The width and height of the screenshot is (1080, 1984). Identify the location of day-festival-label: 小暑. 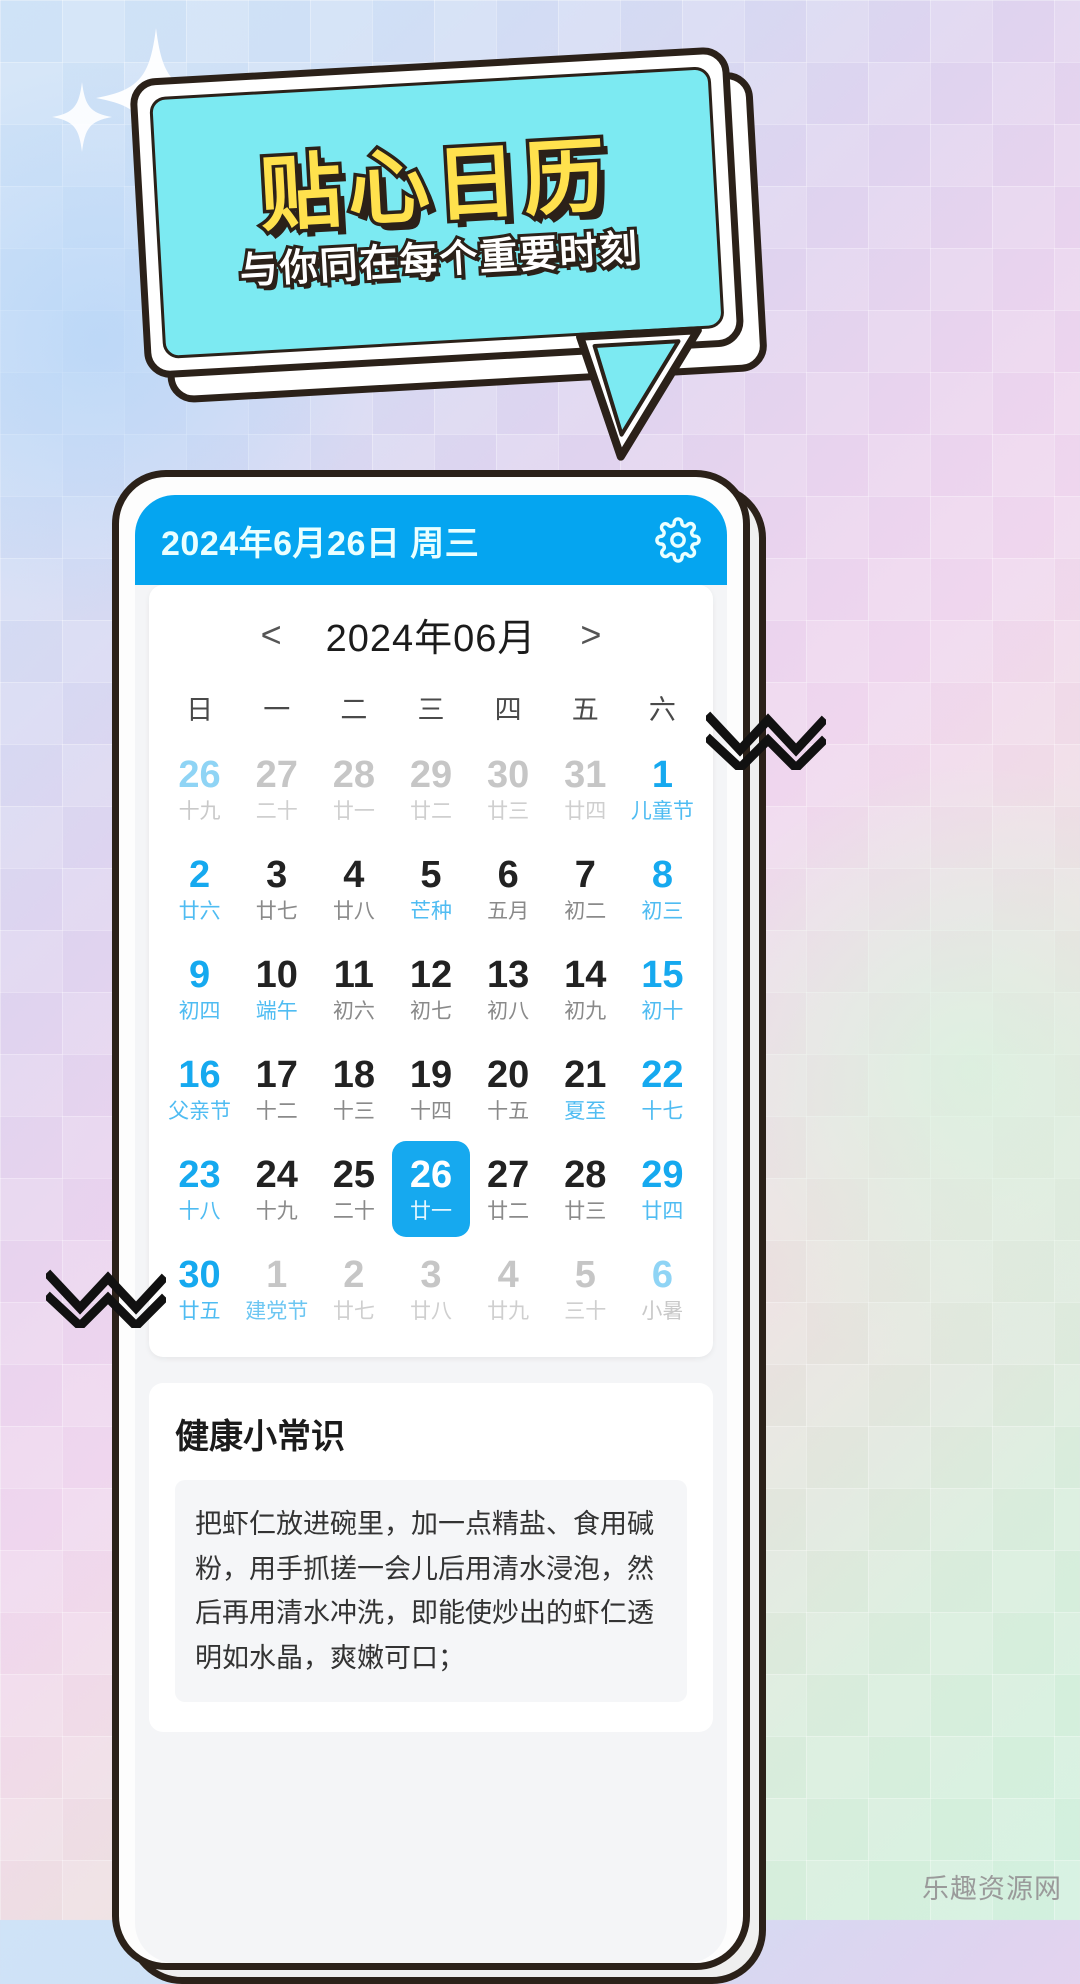
(662, 1311).